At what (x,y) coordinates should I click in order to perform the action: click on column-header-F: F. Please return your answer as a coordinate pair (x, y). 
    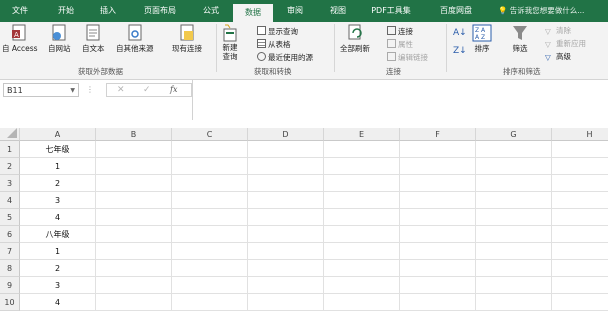
    Looking at the image, I should click on (438, 134).